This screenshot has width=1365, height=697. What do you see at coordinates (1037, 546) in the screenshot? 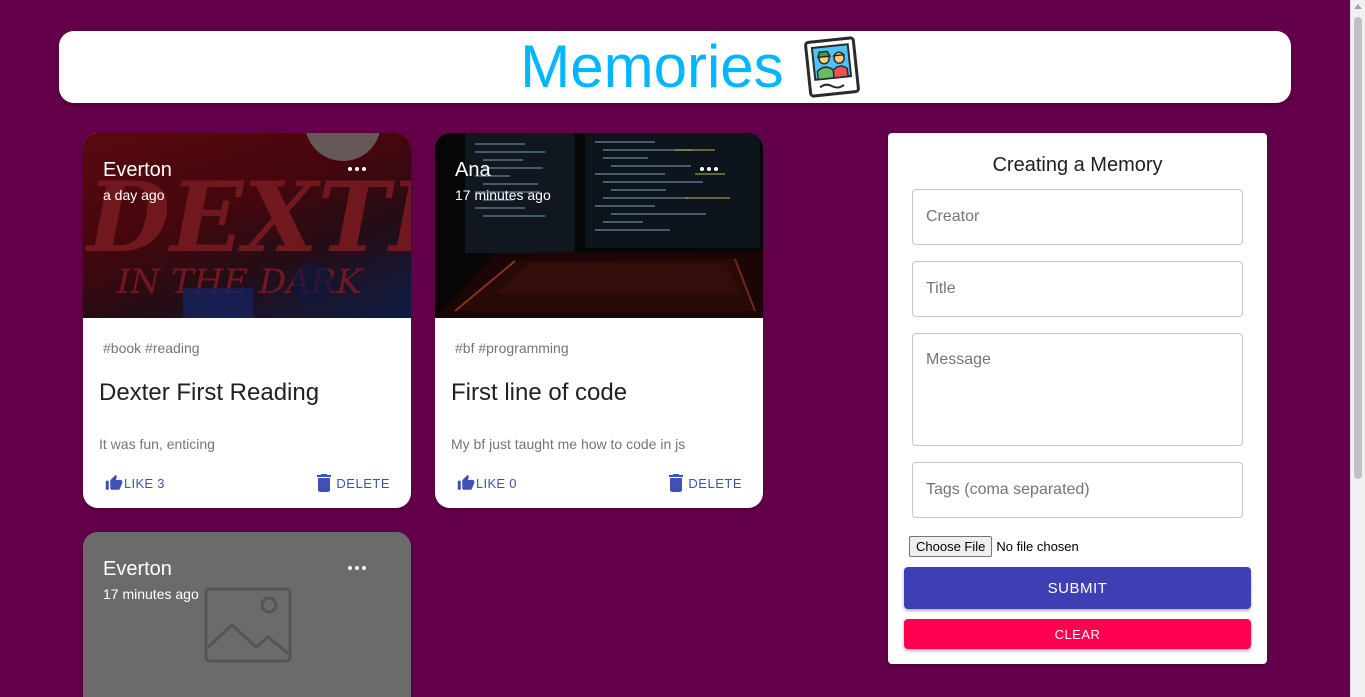
I see `file-status: No file chosen` at bounding box center [1037, 546].